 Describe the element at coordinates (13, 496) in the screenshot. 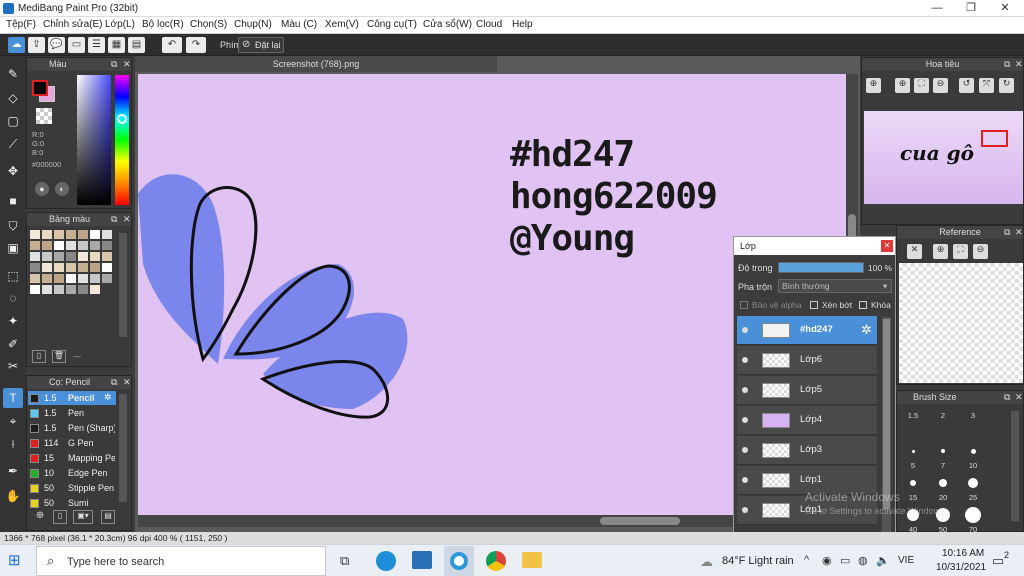

I see `hand-tool-icon: ✋` at that location.